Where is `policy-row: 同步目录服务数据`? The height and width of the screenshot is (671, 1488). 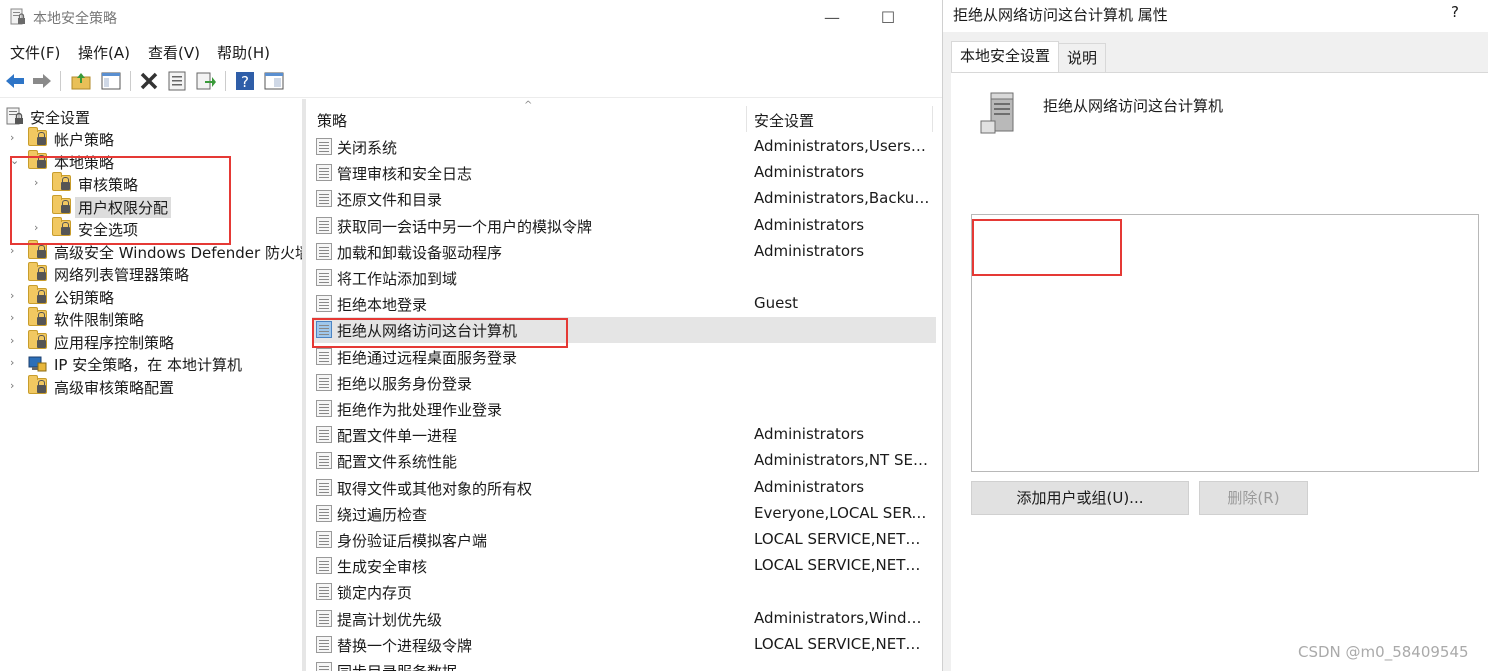 policy-row: 同步目录服务数据 is located at coordinates (624, 664).